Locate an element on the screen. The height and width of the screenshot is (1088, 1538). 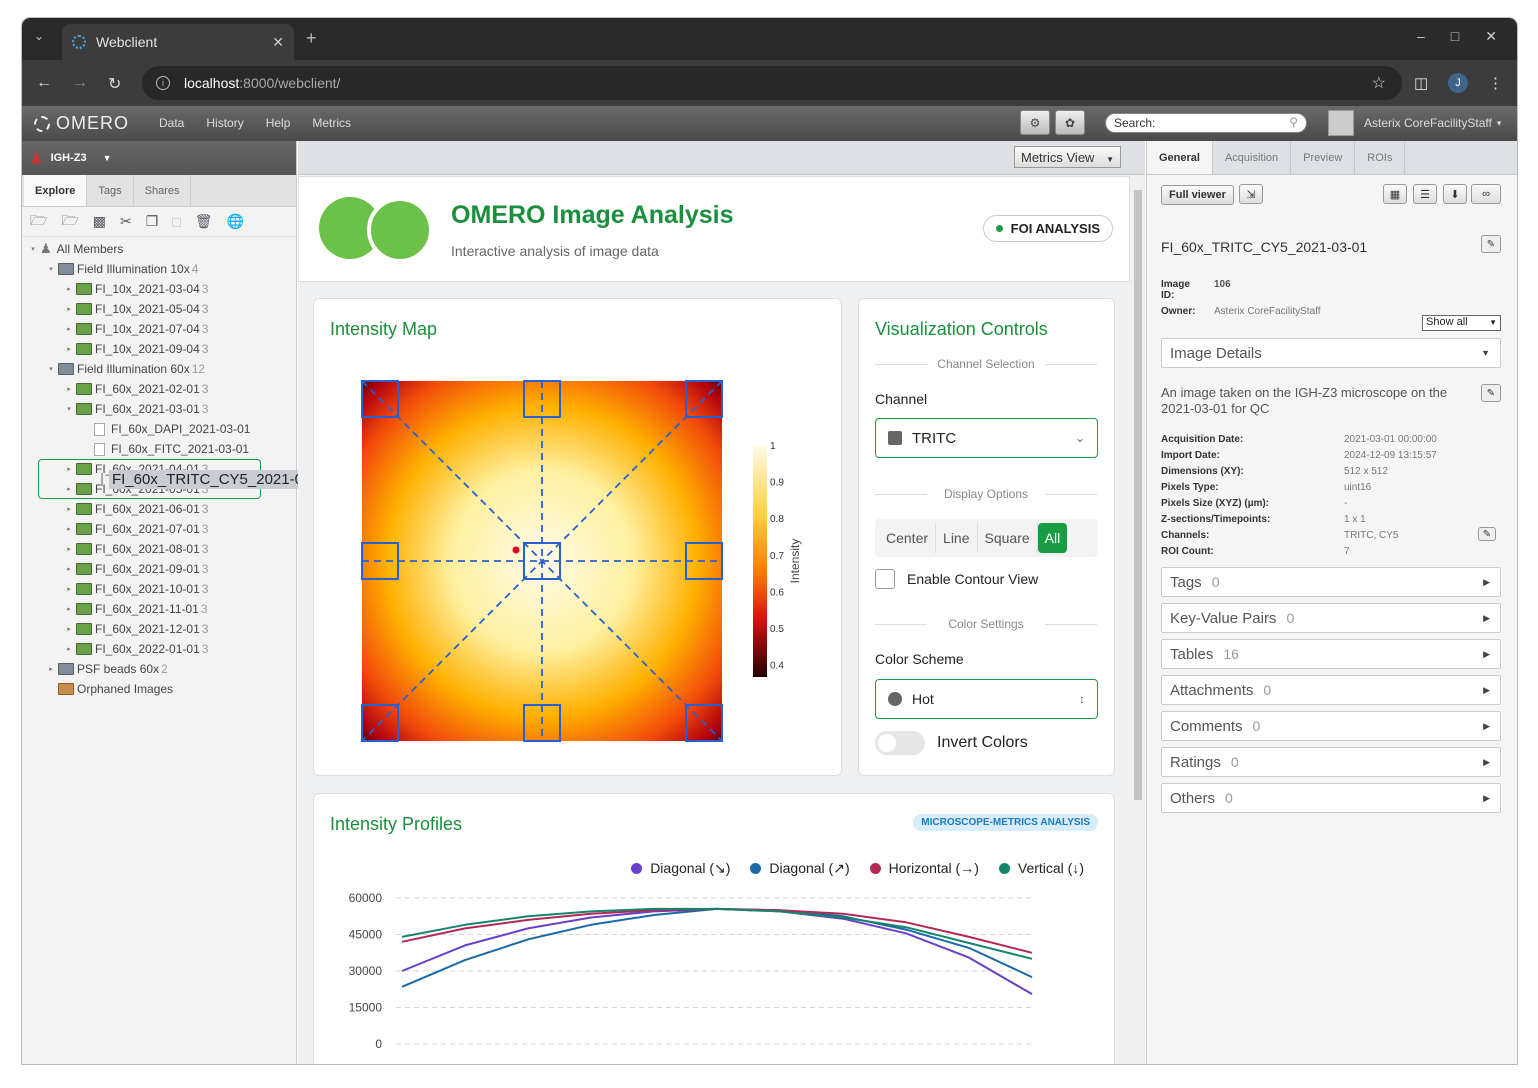
section-tables: Tables 16 ▶ is located at coordinates (1331, 654).